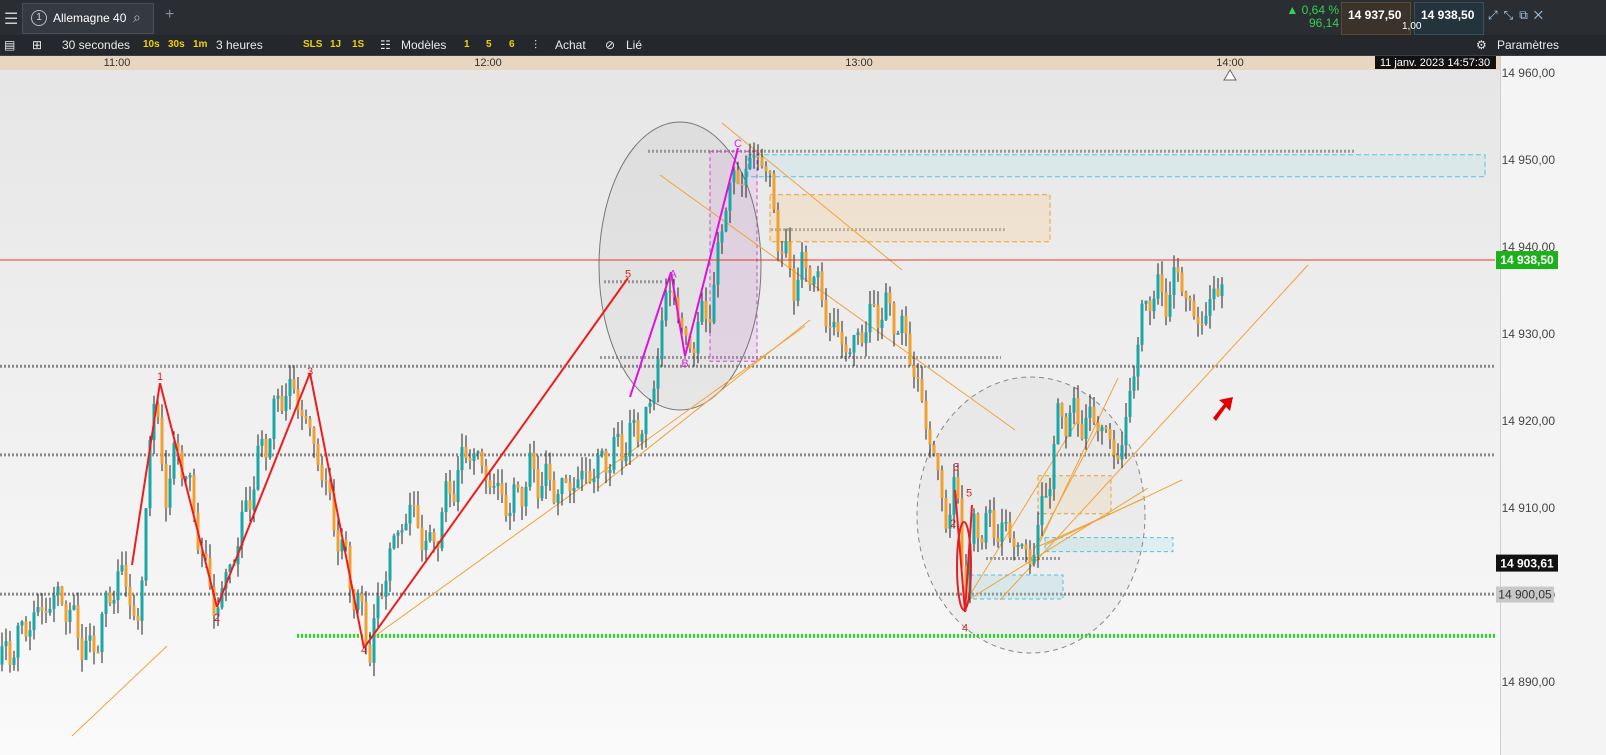  Describe the element at coordinates (956, 468) in the screenshot. I see `wave-label: 3` at that location.